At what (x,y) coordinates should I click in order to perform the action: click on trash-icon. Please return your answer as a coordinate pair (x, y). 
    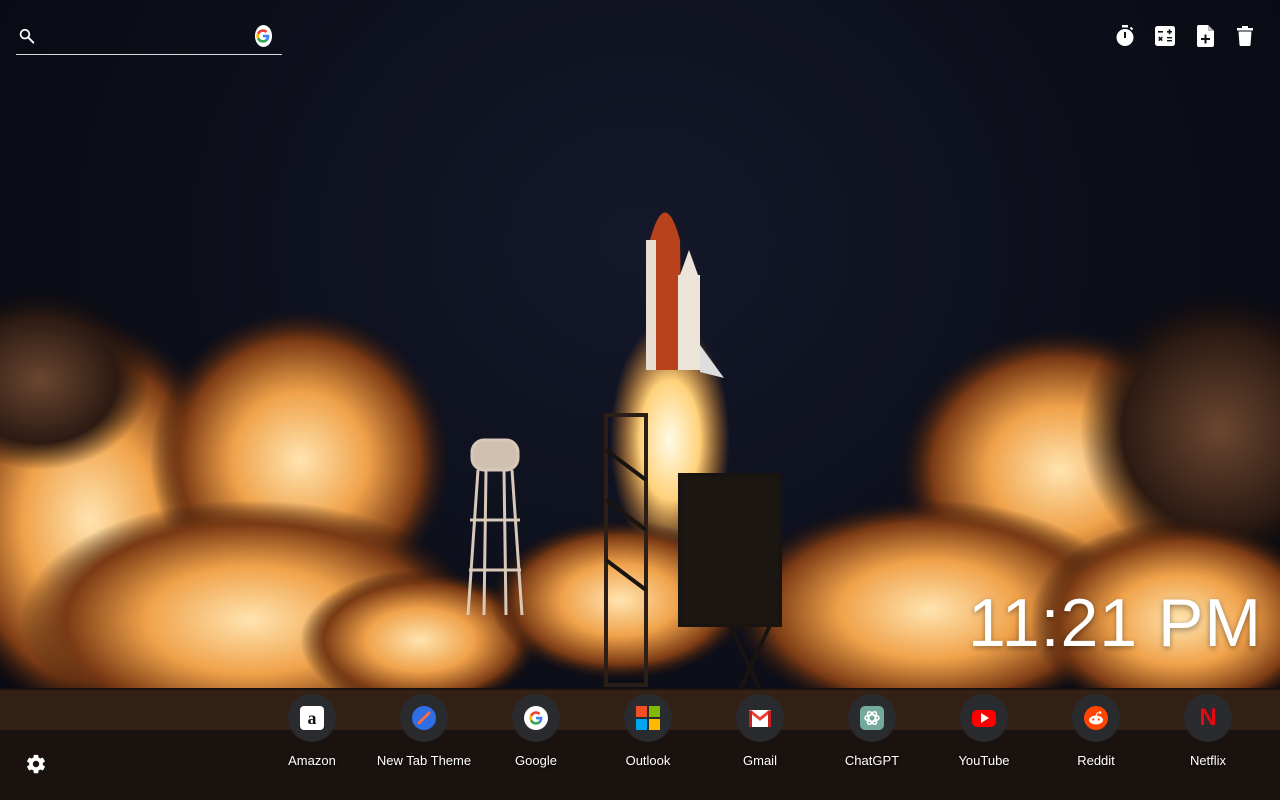
    Looking at the image, I should click on (1245, 36).